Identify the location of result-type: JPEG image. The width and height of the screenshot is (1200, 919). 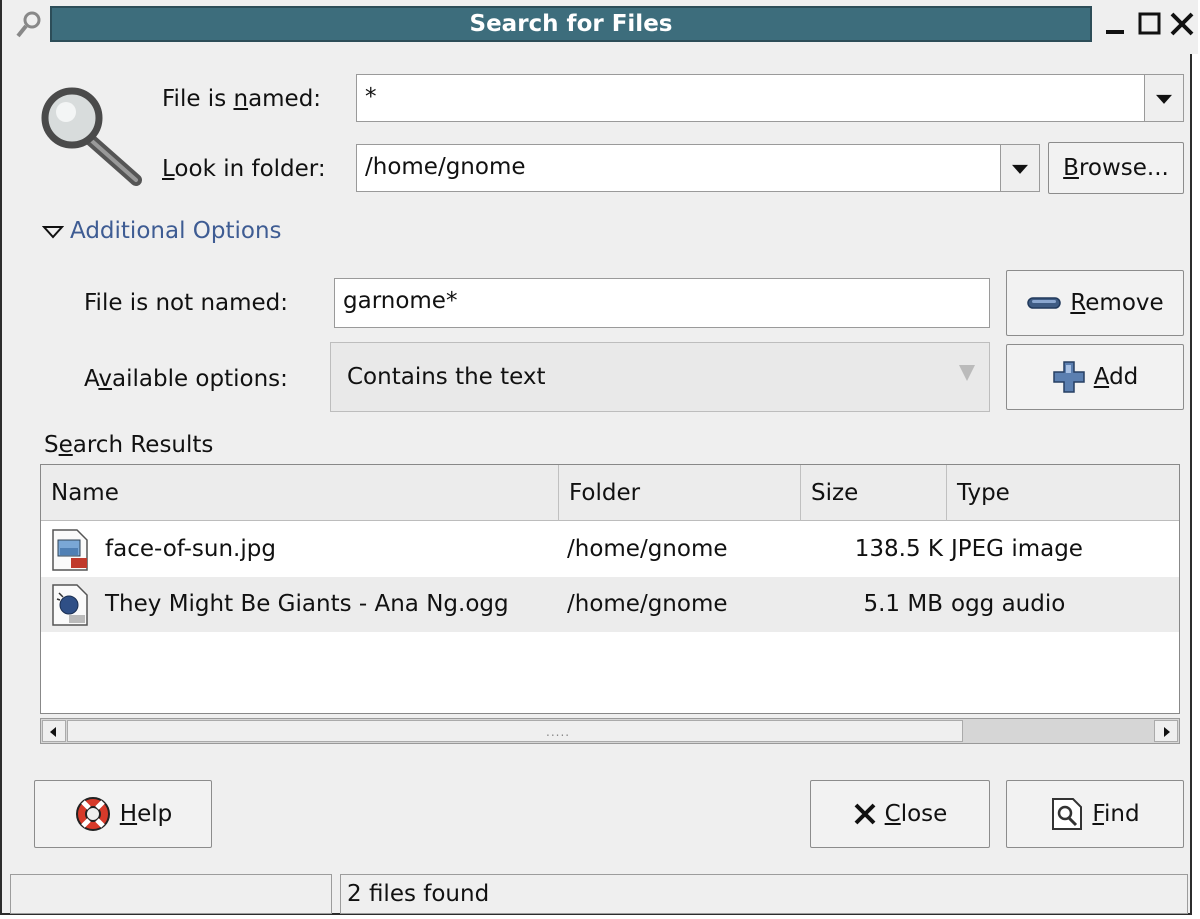
(1017, 549).